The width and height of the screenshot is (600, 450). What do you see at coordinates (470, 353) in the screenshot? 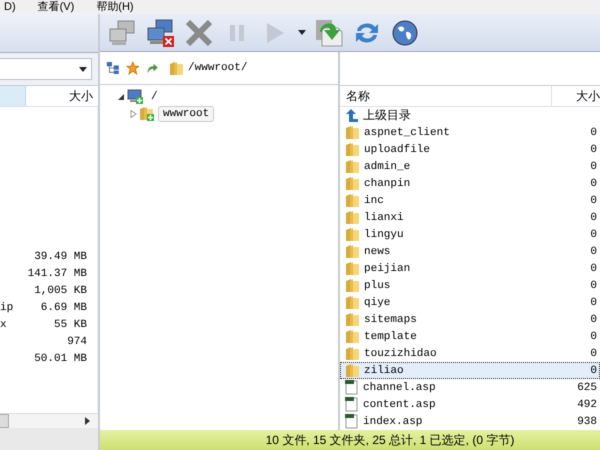
I see `file-row: touzizhidao 0` at bounding box center [470, 353].